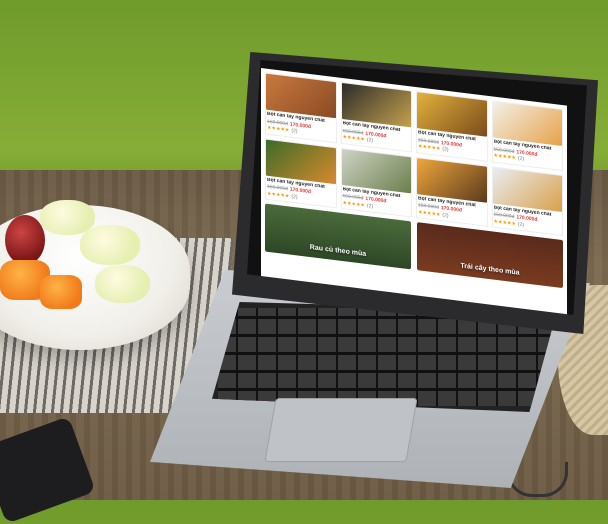  What do you see at coordinates (341, 430) in the screenshot?
I see `laptop-trackpad` at bounding box center [341, 430].